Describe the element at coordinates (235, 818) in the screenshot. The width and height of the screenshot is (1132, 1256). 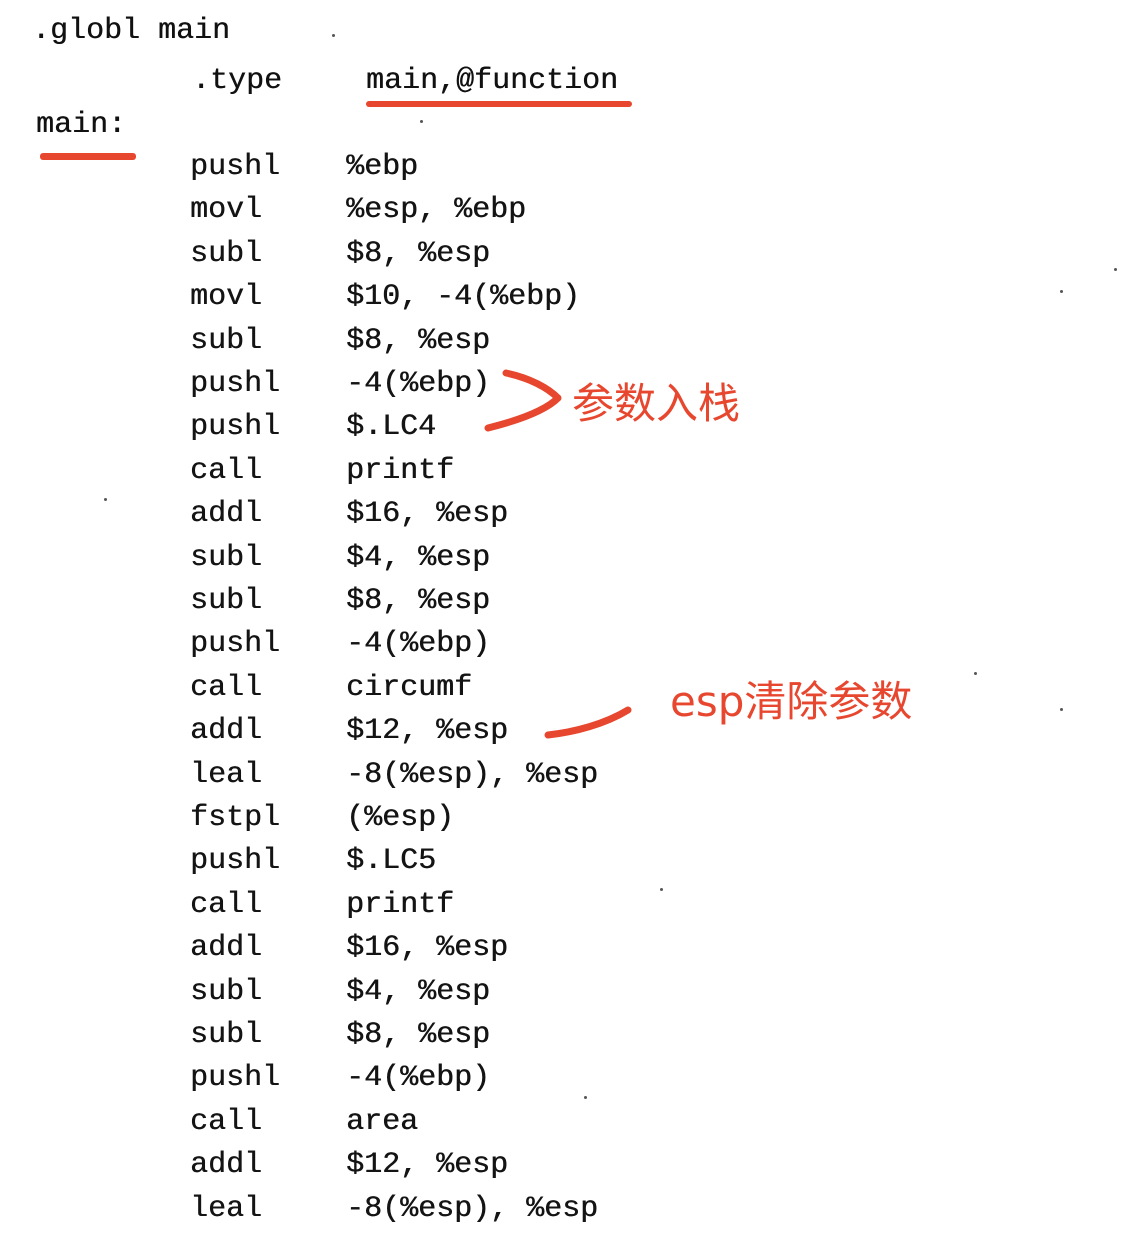
I see `instruction-opcode: fstpl` at that location.